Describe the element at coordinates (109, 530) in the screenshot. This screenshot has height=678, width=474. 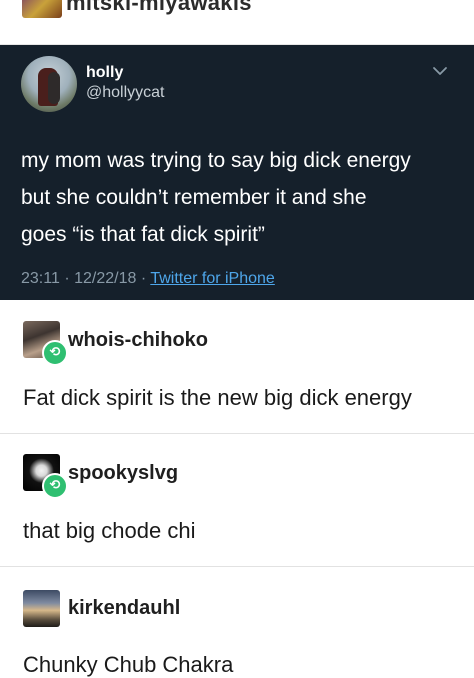
I see `post-text: that big chode chi` at that location.